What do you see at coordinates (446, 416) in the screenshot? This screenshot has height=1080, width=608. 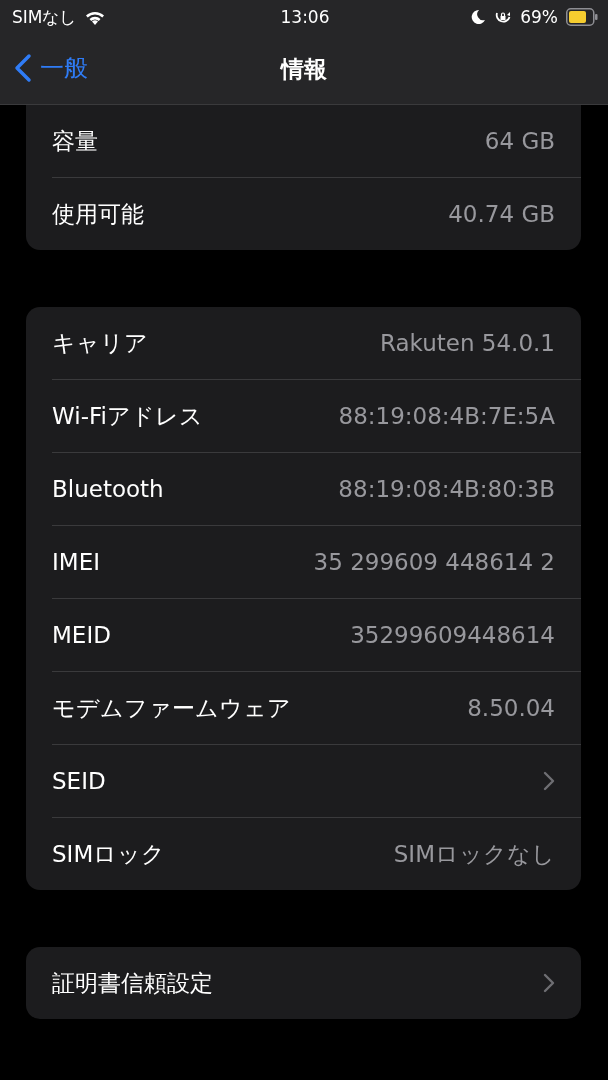 I see `row-value: 88:19:08:4B:7E:5A` at bounding box center [446, 416].